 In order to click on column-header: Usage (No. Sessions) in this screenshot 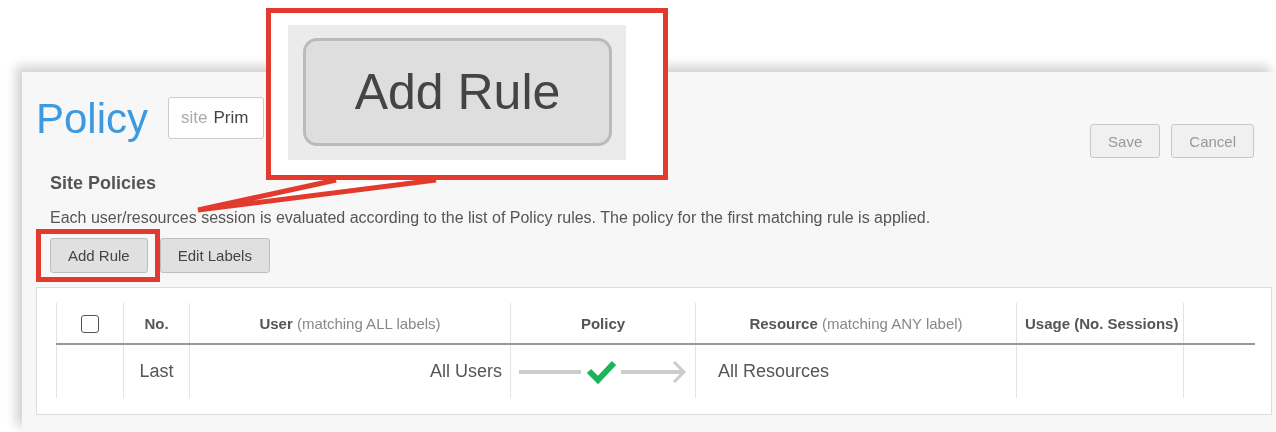, I will do `click(1102, 323)`.